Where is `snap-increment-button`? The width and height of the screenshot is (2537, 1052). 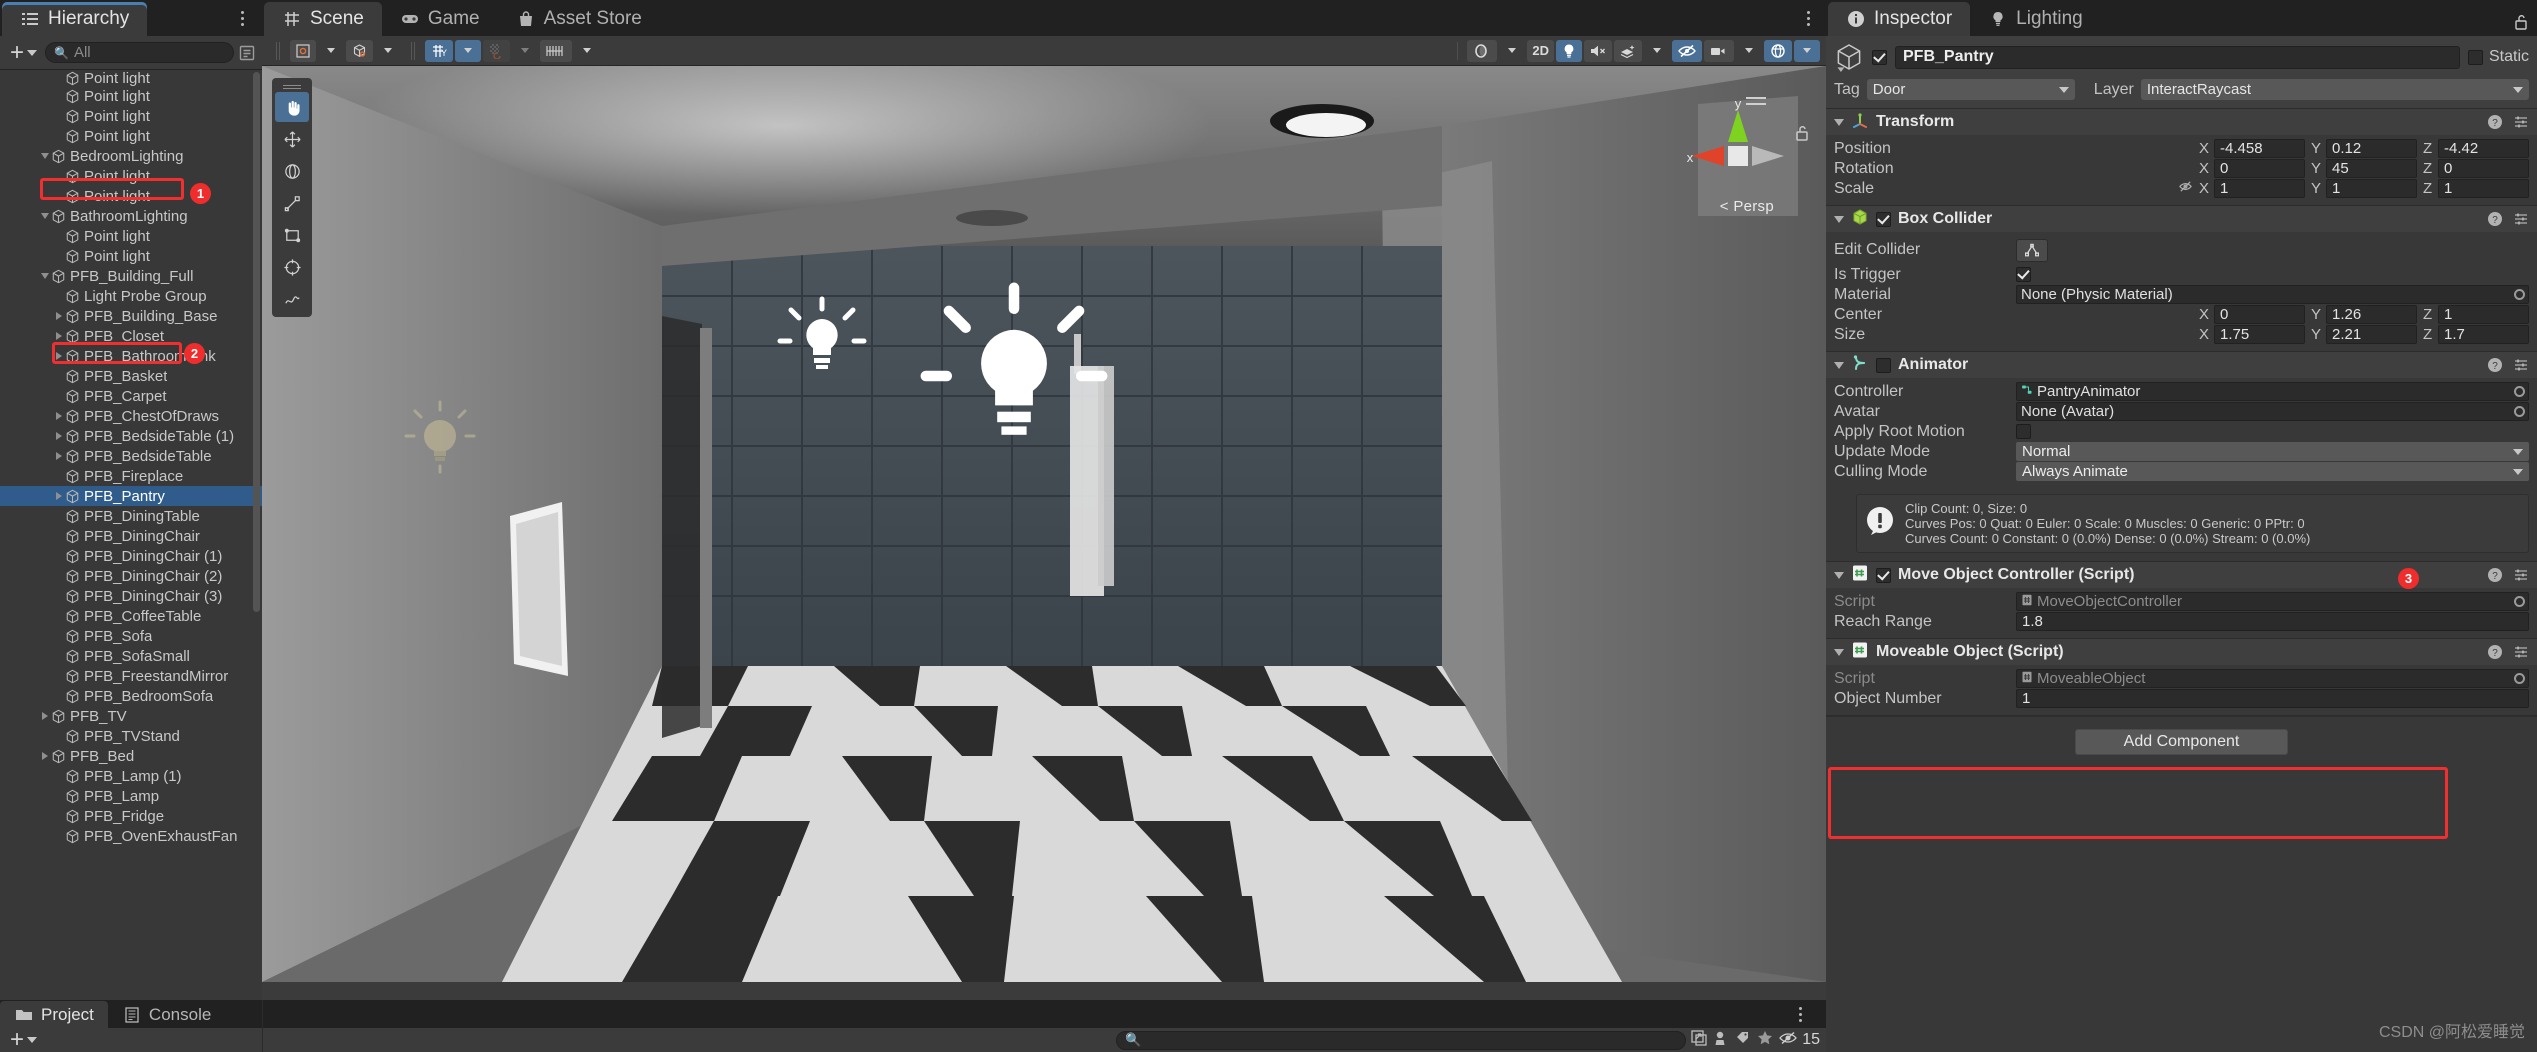
snap-increment-button is located at coordinates (496, 50).